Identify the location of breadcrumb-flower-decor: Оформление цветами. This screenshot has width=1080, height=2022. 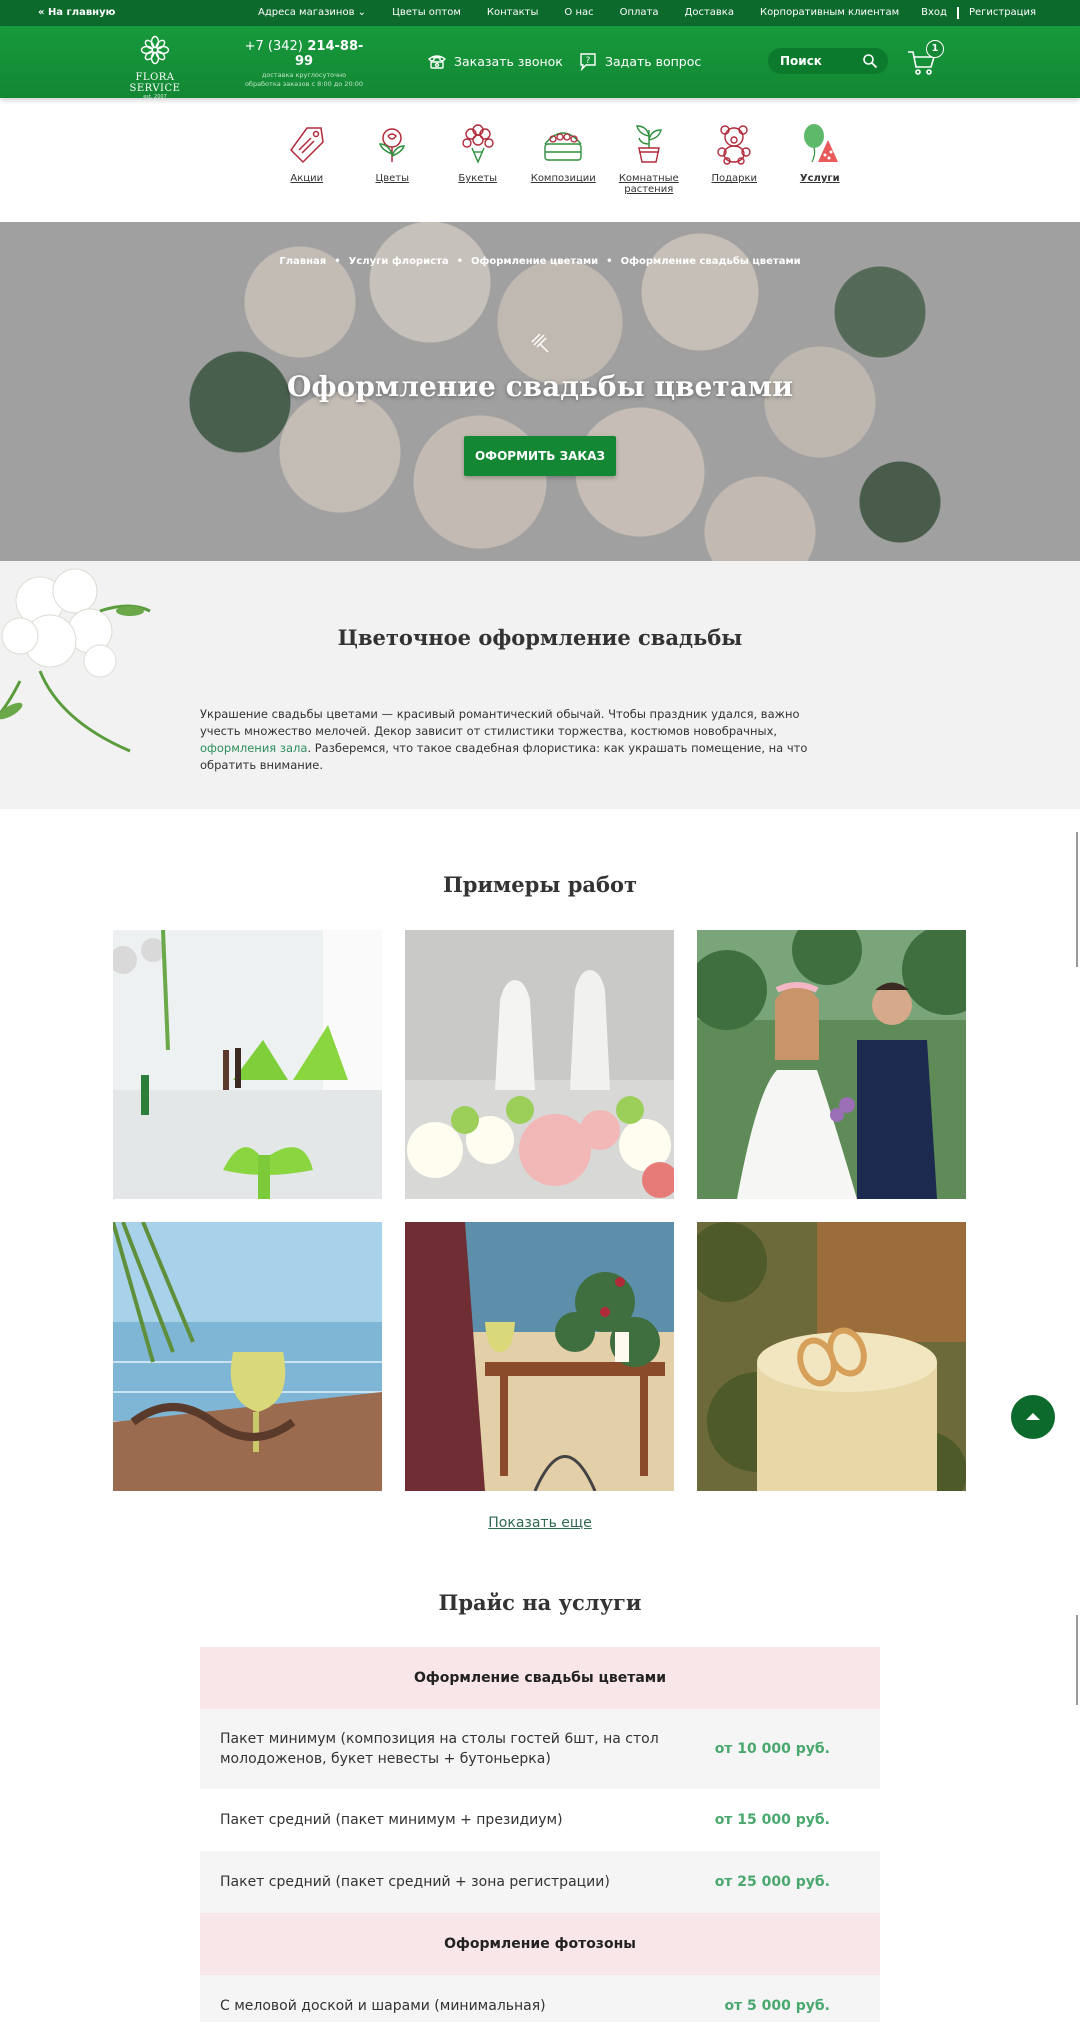
(534, 261).